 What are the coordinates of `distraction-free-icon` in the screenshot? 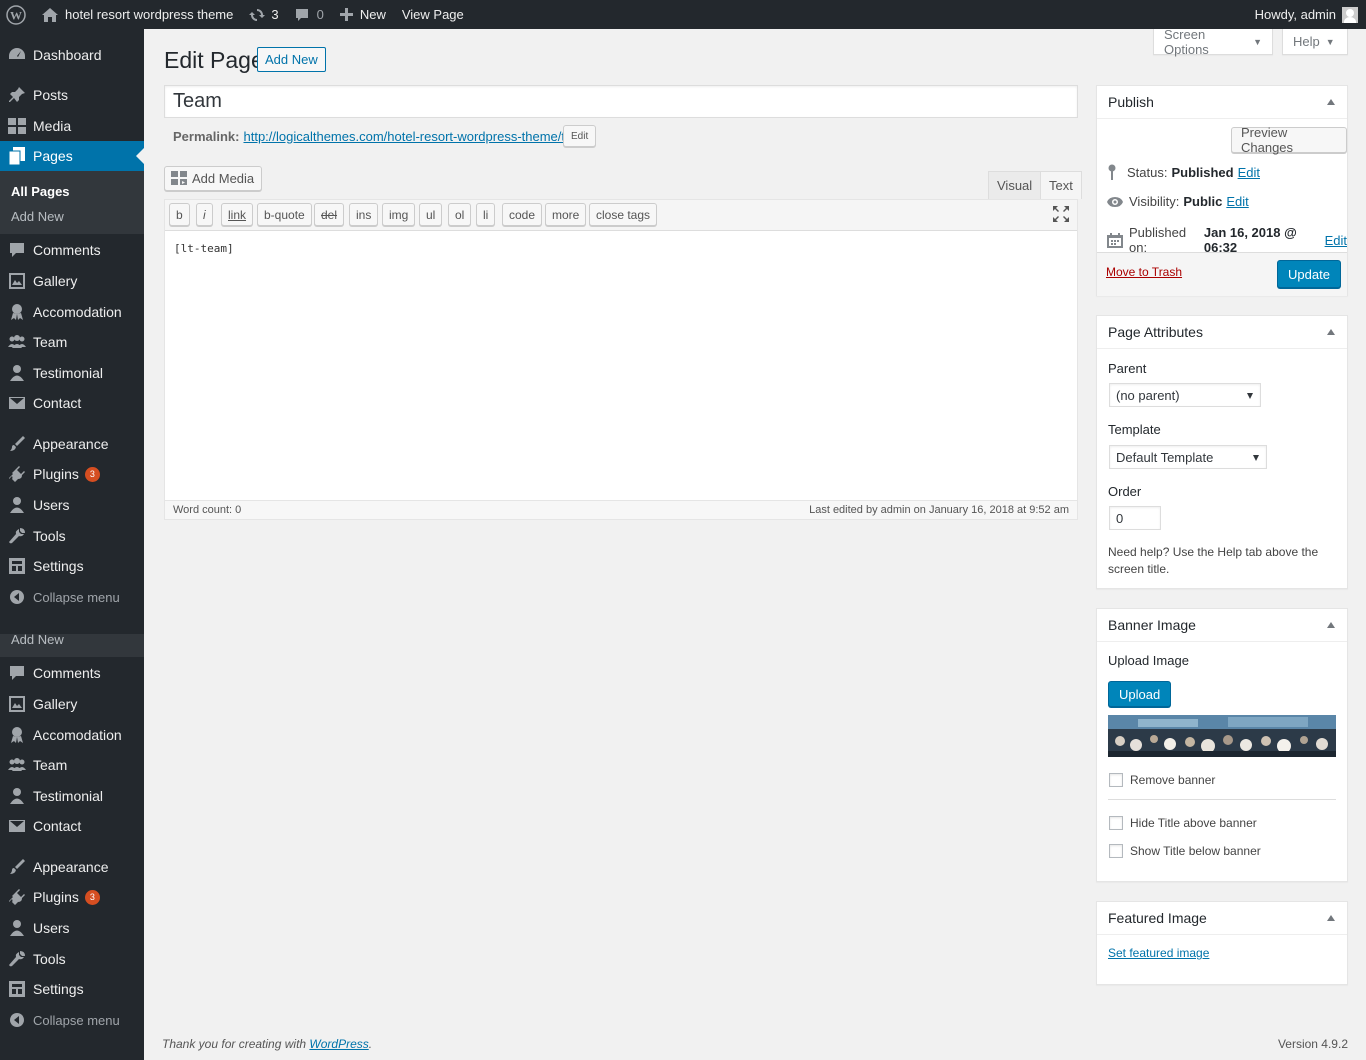 It's located at (1061, 215).